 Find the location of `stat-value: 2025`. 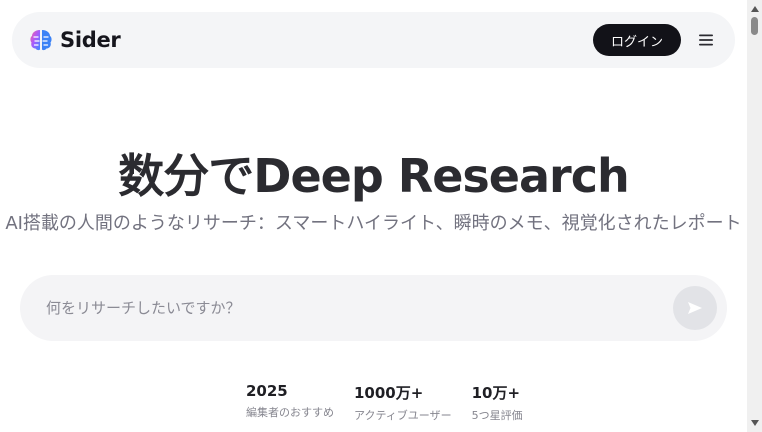

stat-value: 2025 is located at coordinates (267, 391).